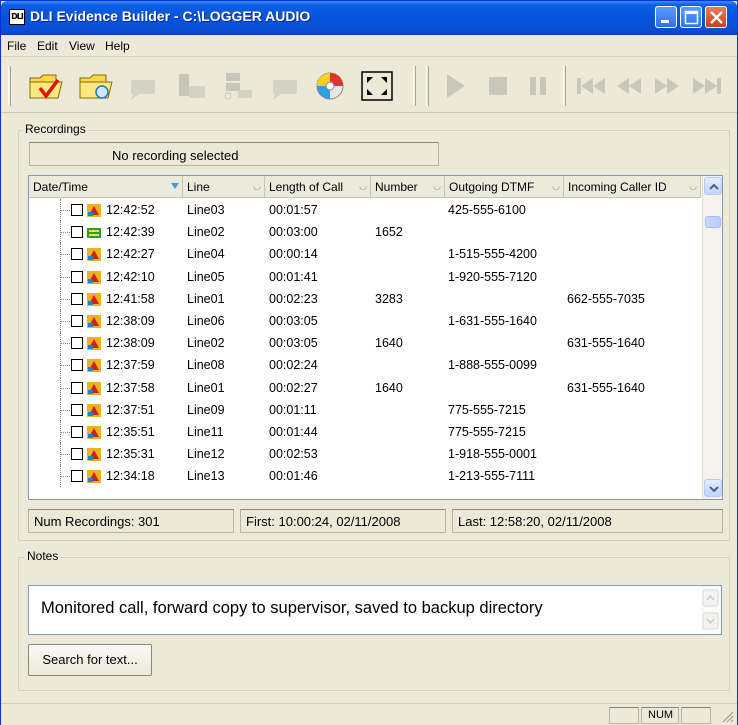 The height and width of the screenshot is (725, 738). What do you see at coordinates (206, 321) in the screenshot?
I see `cell-line: Line06` at bounding box center [206, 321].